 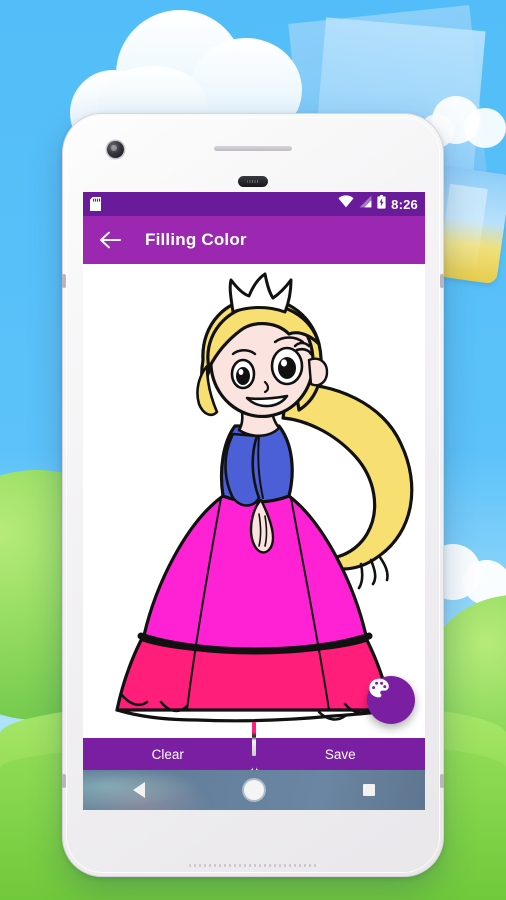 What do you see at coordinates (95, 204) in the screenshot?
I see `sd-card-icon` at bounding box center [95, 204].